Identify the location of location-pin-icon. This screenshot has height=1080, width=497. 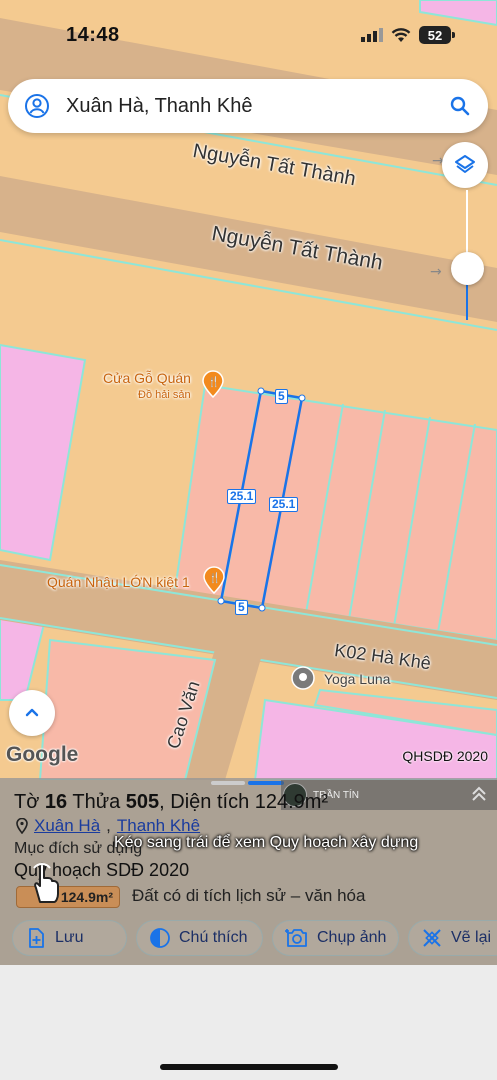
(22, 826).